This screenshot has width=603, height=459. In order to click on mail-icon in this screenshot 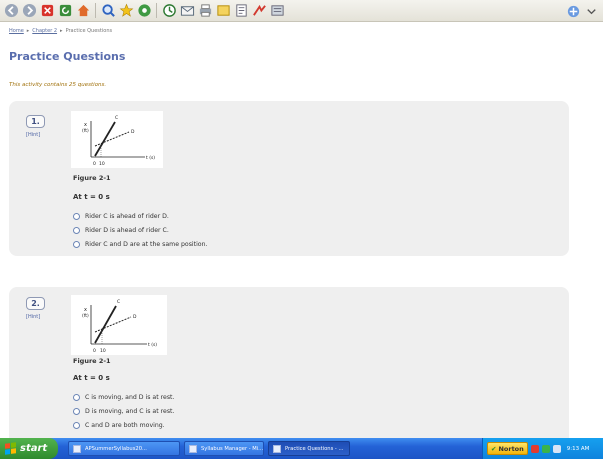, I will do `click(187, 11)`.